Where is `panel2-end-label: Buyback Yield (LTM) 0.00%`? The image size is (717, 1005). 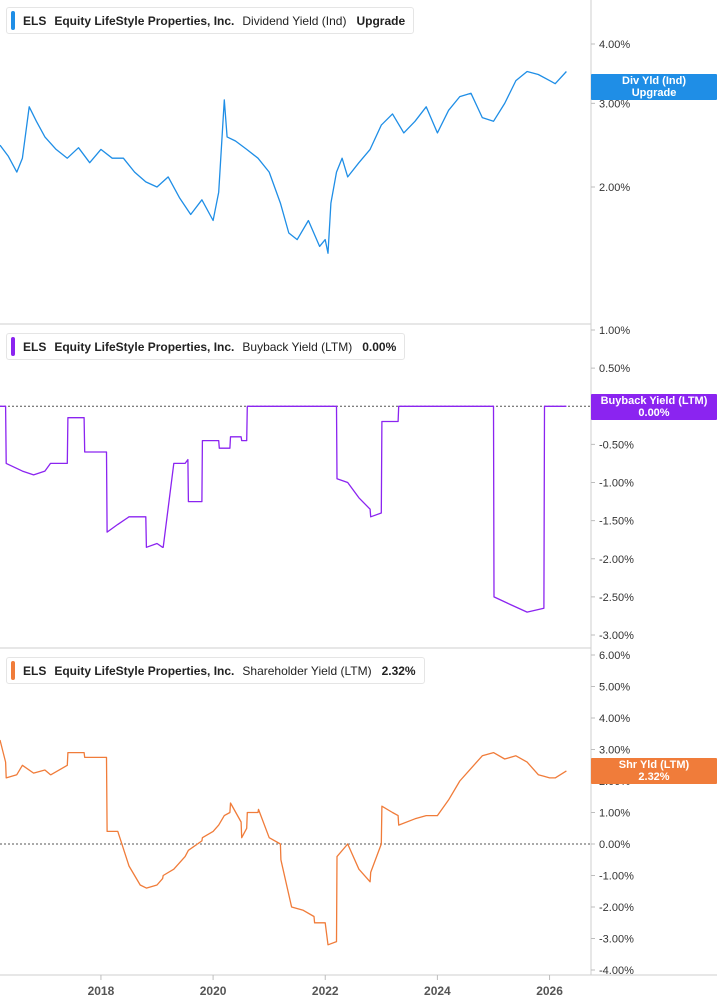 panel2-end-label: Buyback Yield (LTM) 0.00% is located at coordinates (654, 407).